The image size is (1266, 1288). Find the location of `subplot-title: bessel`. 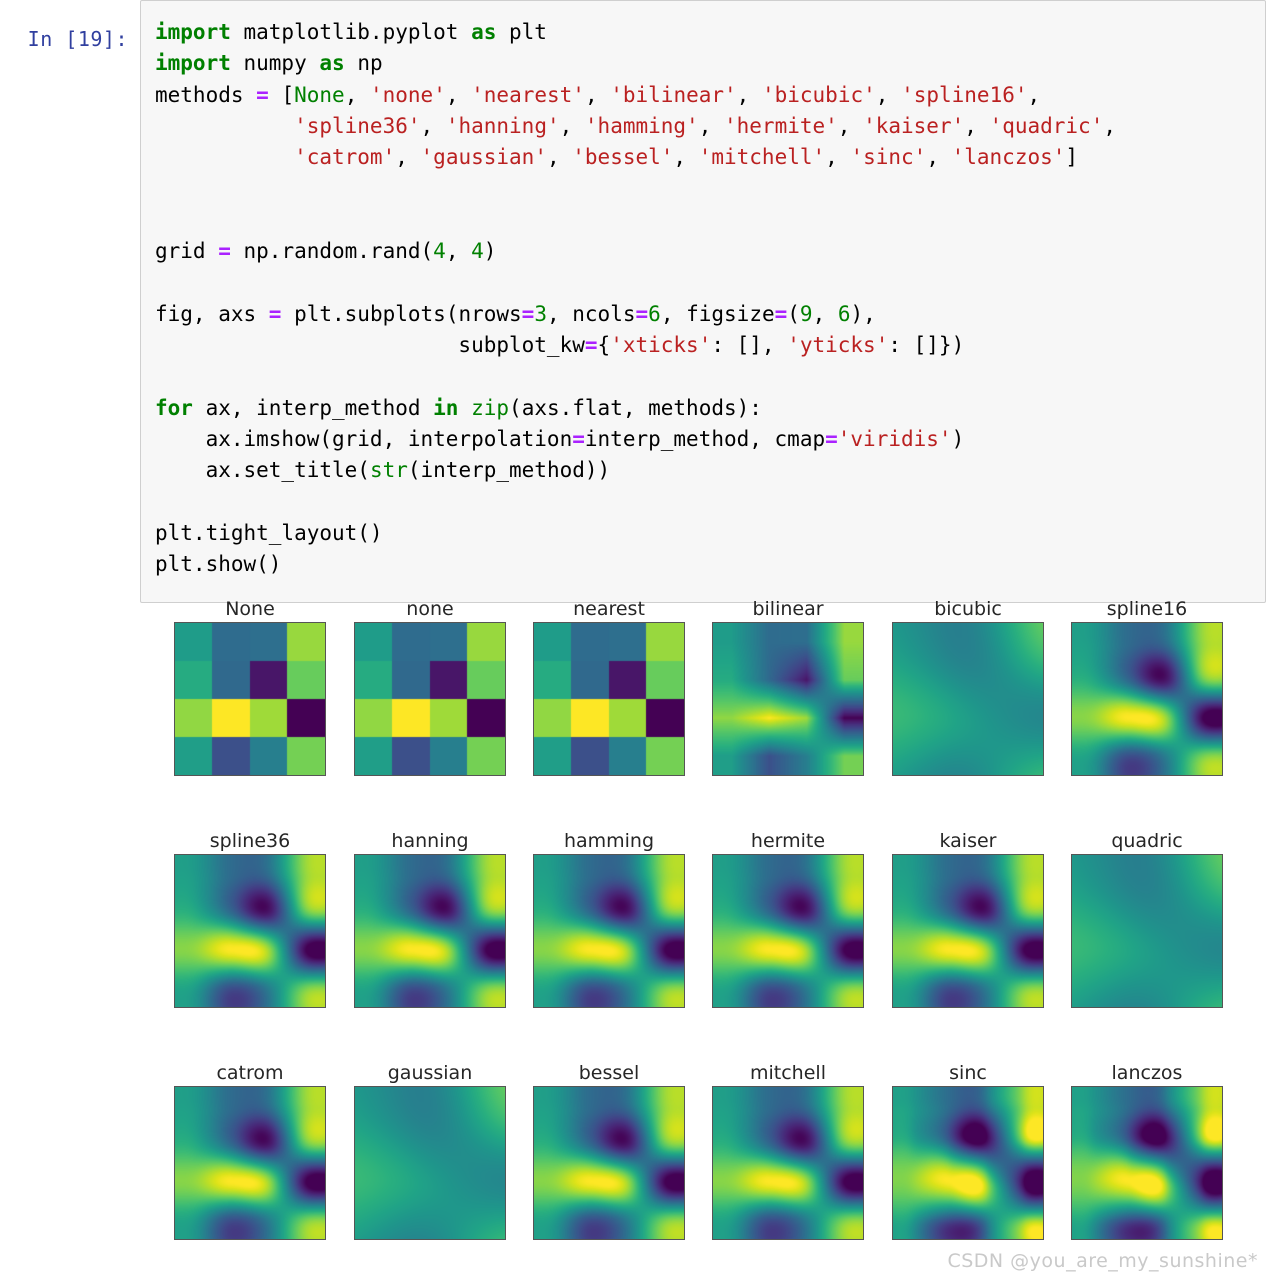

subplot-title: bessel is located at coordinates (609, 1073).